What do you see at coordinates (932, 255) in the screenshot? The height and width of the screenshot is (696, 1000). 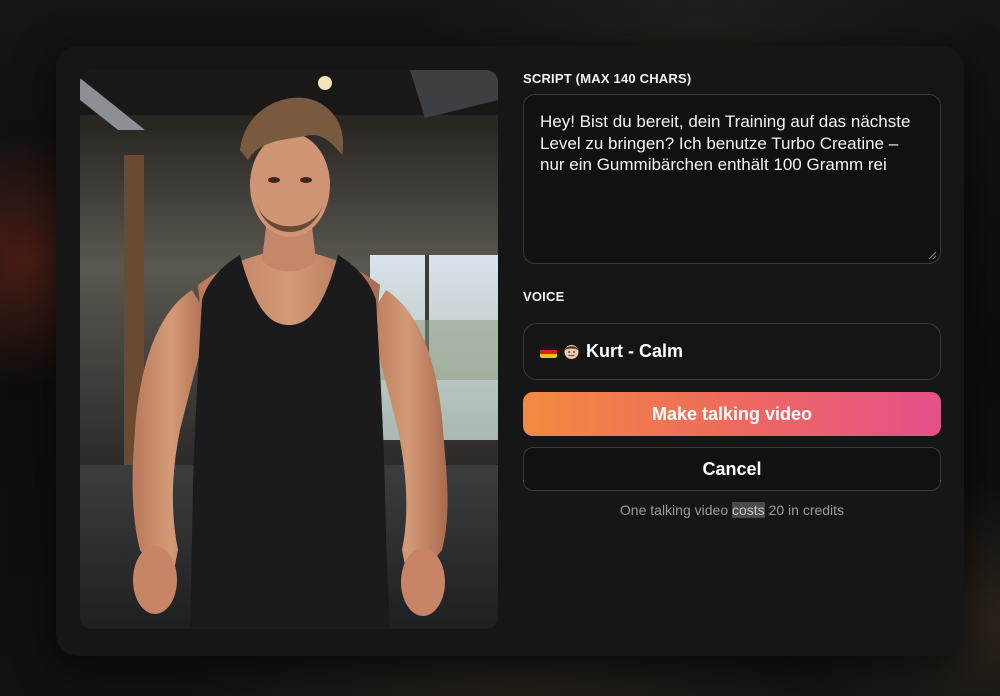 I see `resize-grip-icon` at bounding box center [932, 255].